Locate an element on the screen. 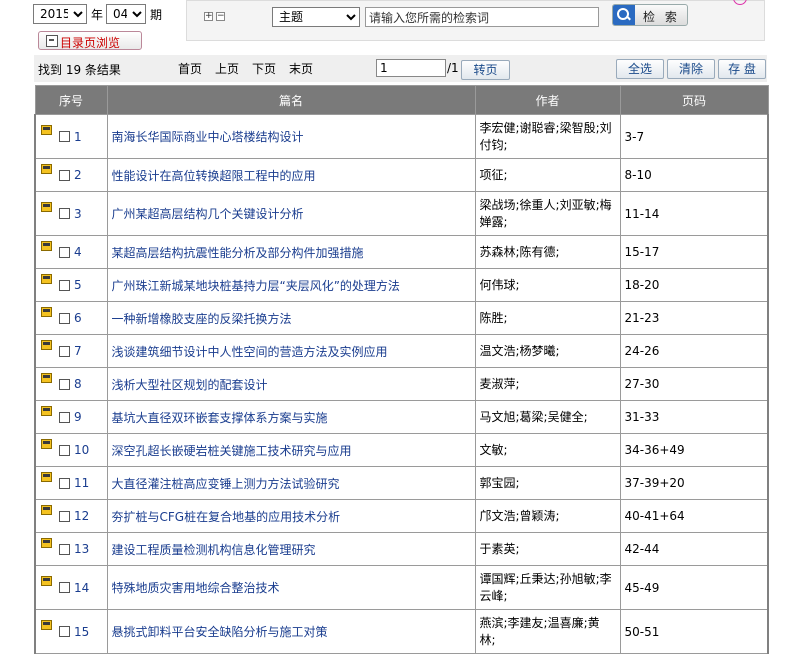 The width and height of the screenshot is (787, 658). row-number: 10 is located at coordinates (82, 450).